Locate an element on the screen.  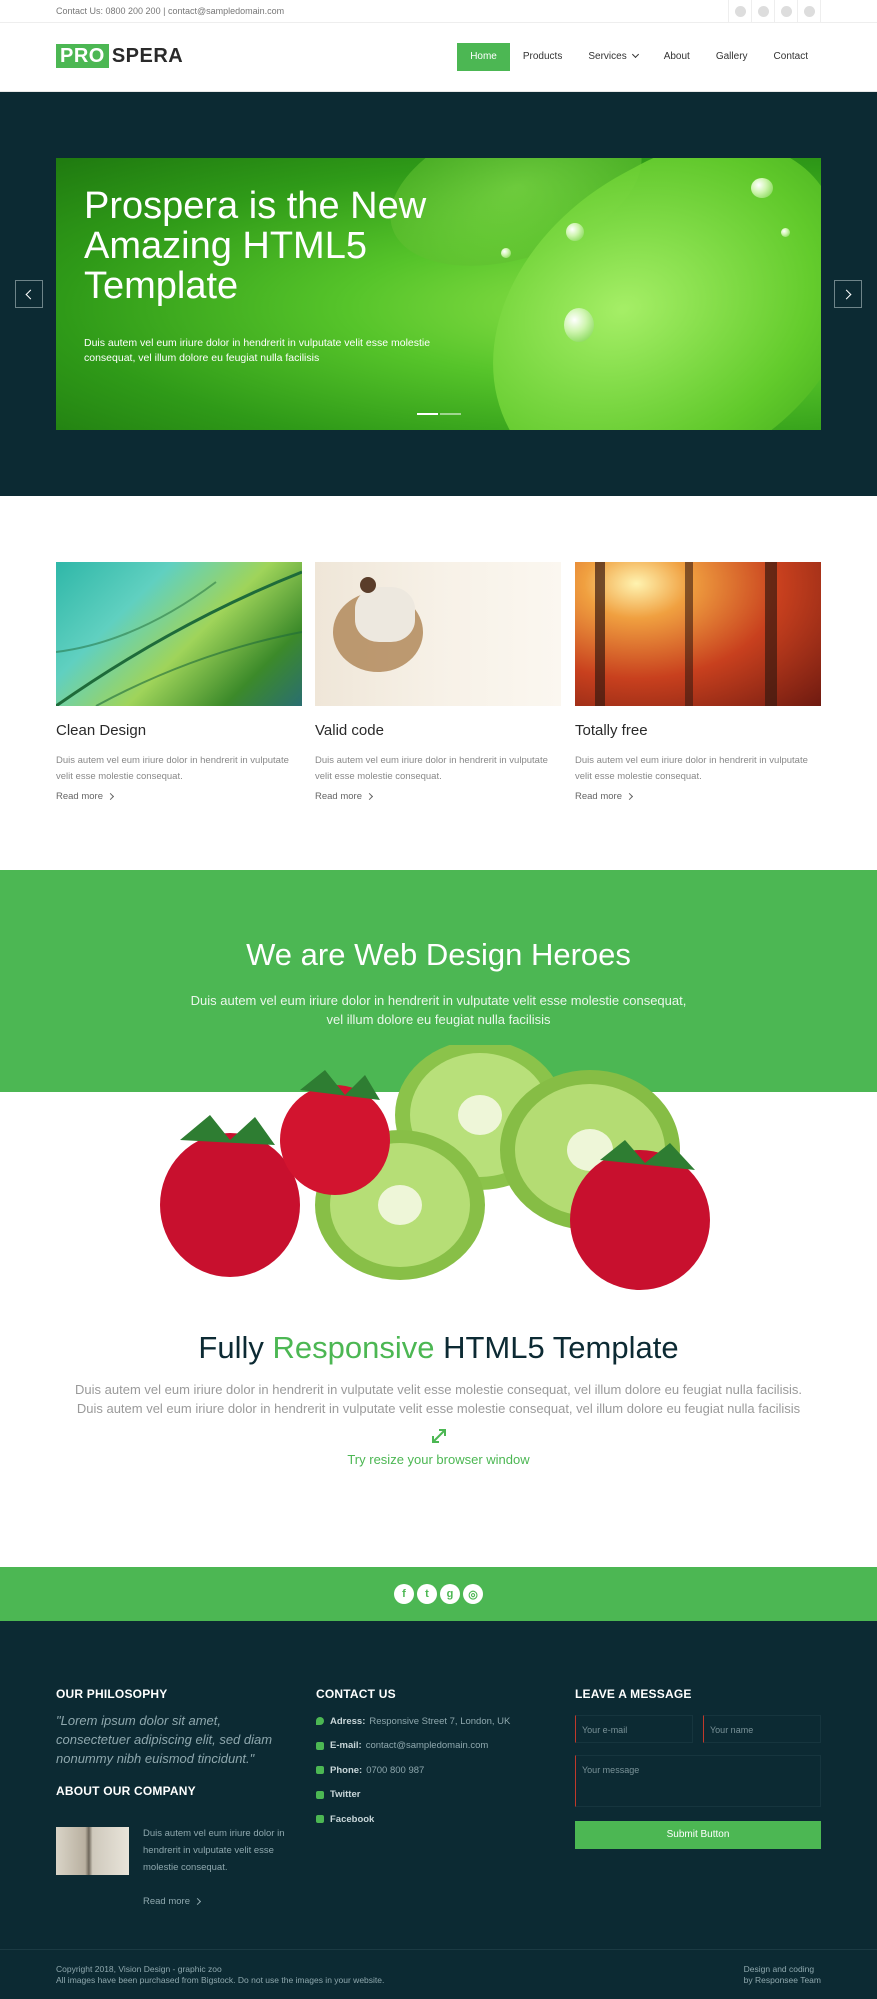
nav-services: Services is located at coordinates (612, 57).